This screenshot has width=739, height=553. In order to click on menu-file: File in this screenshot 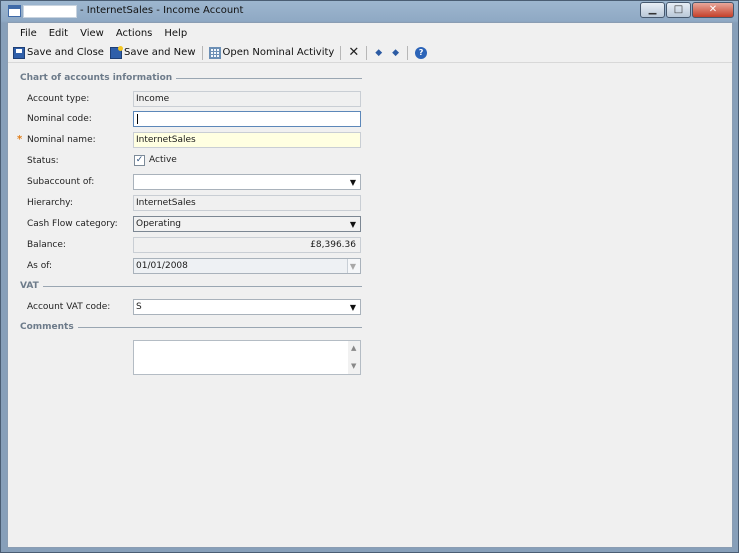, I will do `click(28, 33)`.